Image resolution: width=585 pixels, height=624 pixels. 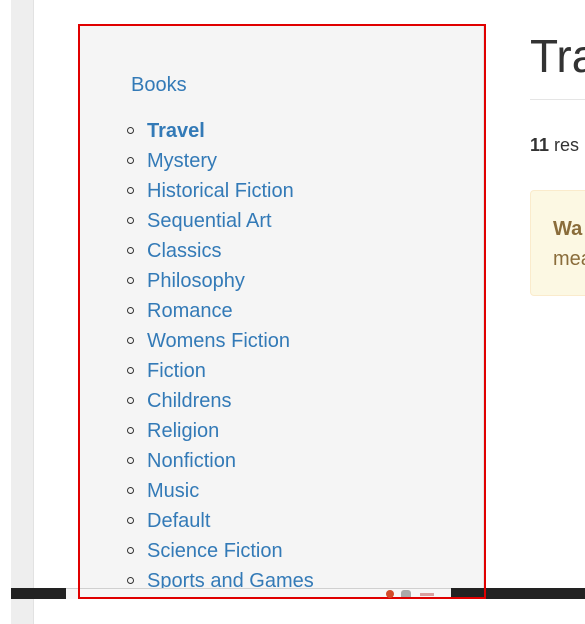 I want to click on category-item-sequential-art: Sequential Art, so click(x=220, y=223).